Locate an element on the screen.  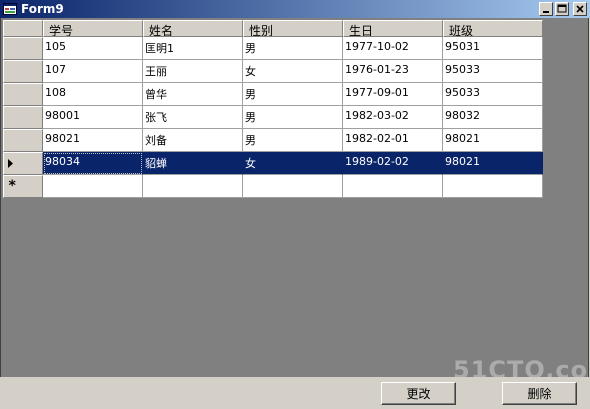
corner-header is located at coordinates (23, 28).